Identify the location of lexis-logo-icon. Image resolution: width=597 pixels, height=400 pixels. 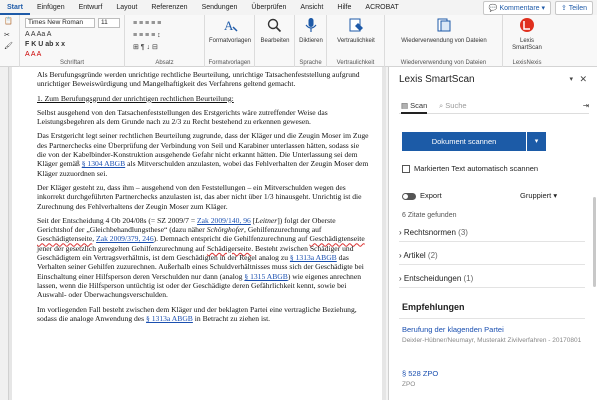
(527, 25).